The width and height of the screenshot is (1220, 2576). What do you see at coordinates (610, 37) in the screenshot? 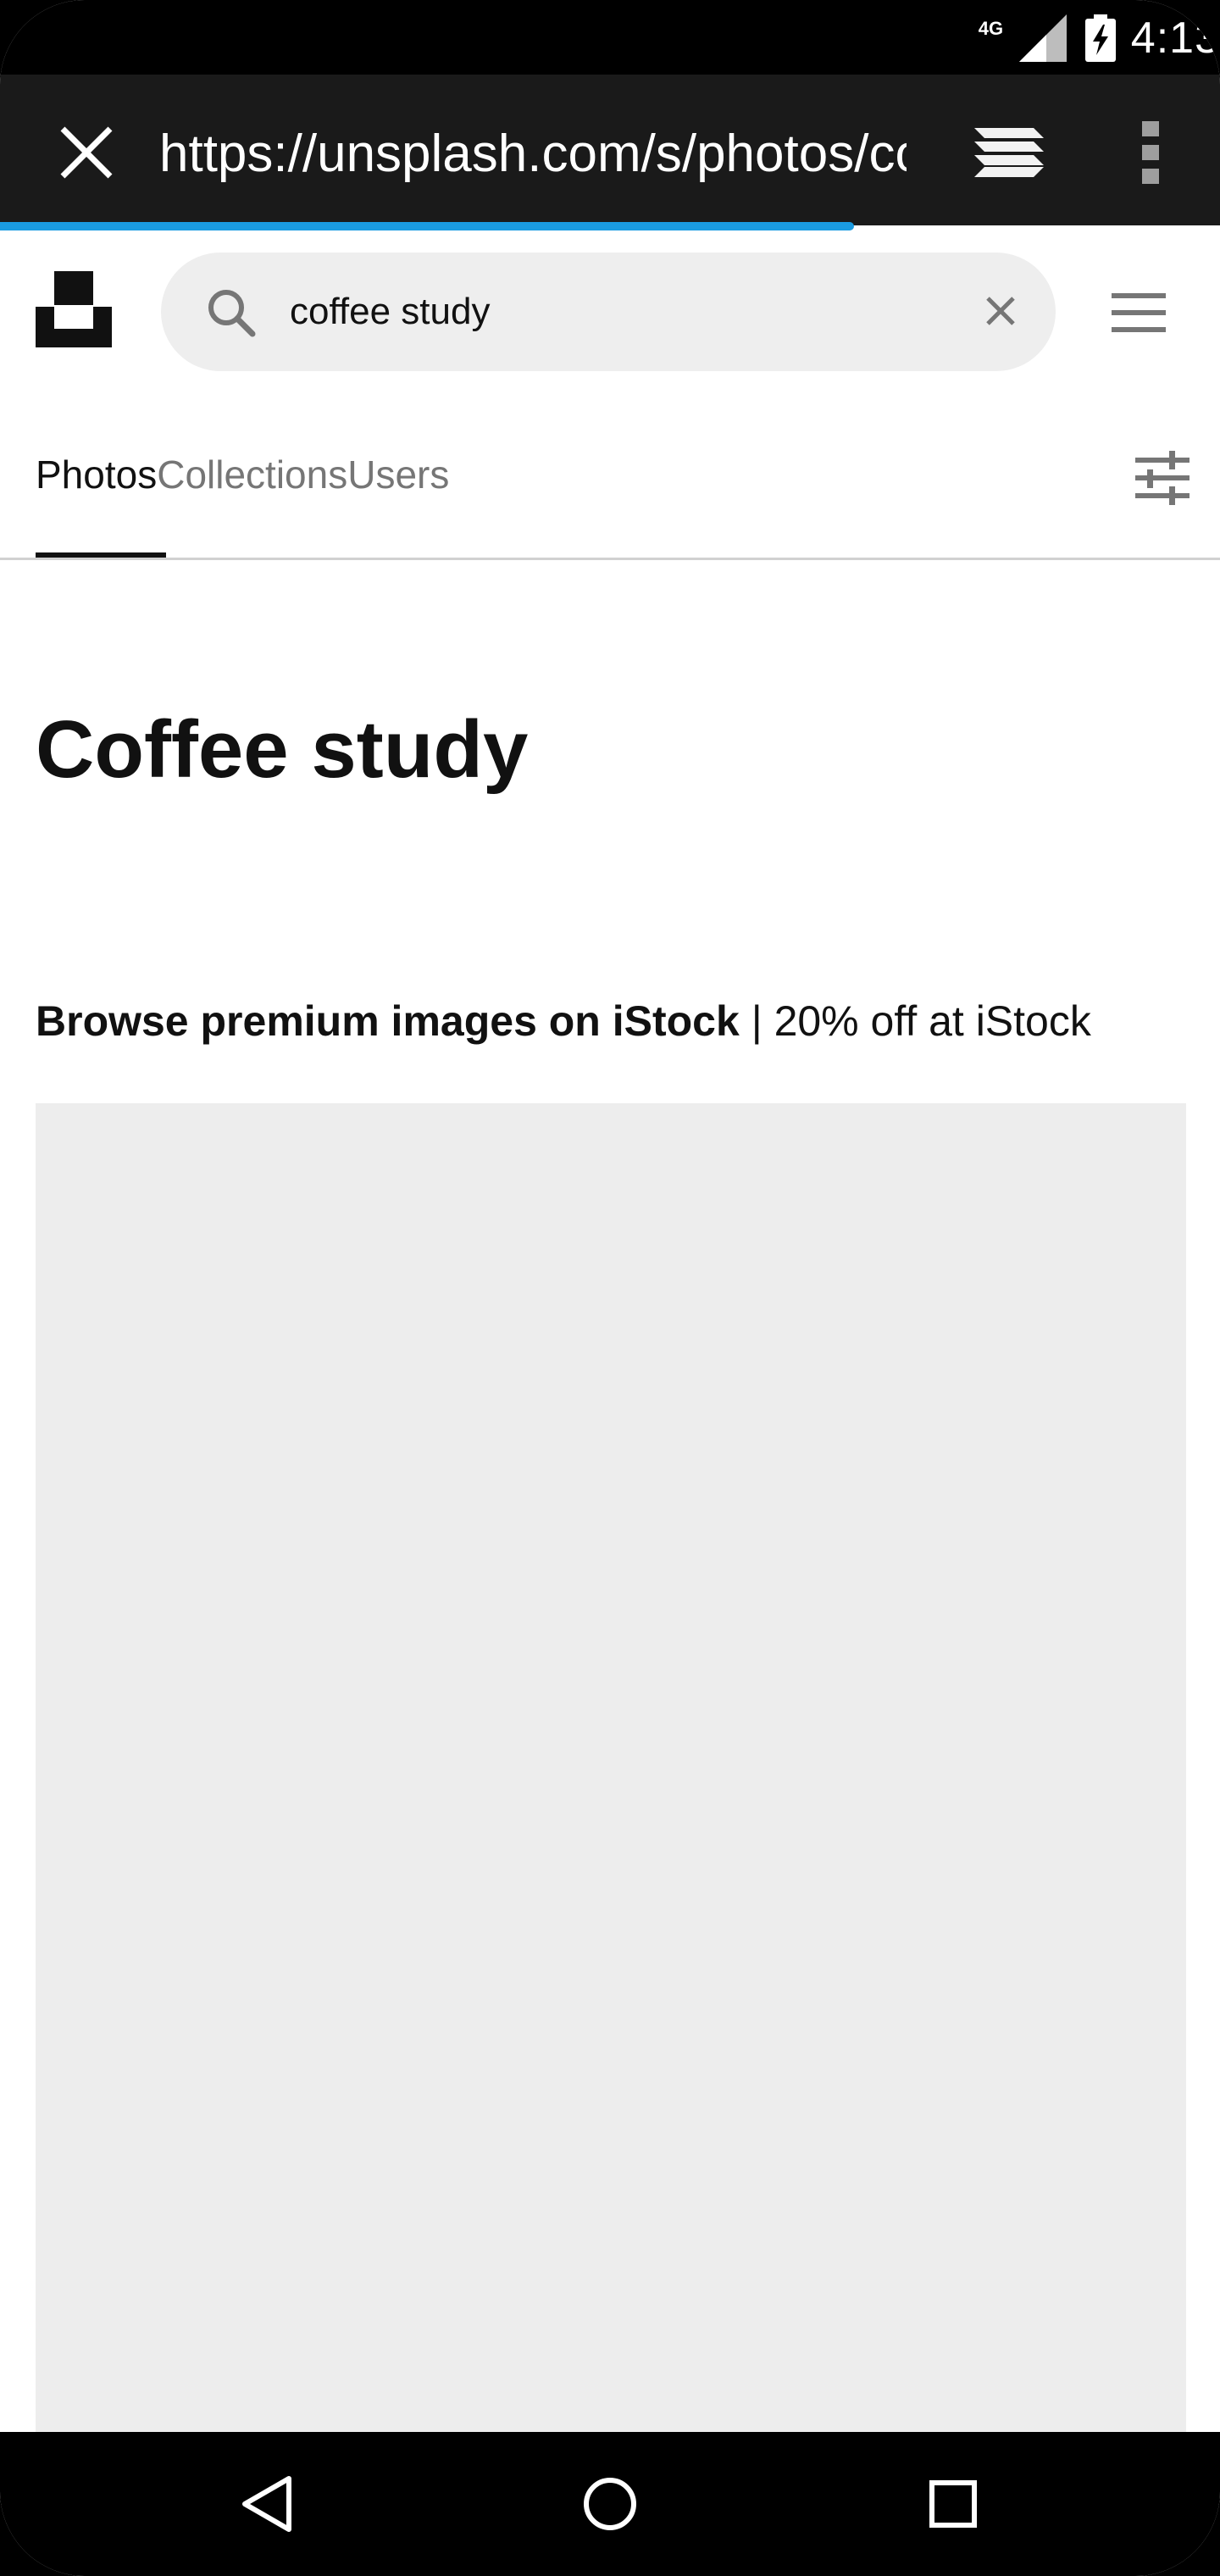
I see `status-bar: 4G 4:13` at bounding box center [610, 37].